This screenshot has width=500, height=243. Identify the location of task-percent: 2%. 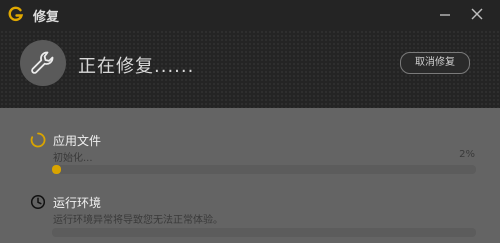
(467, 154).